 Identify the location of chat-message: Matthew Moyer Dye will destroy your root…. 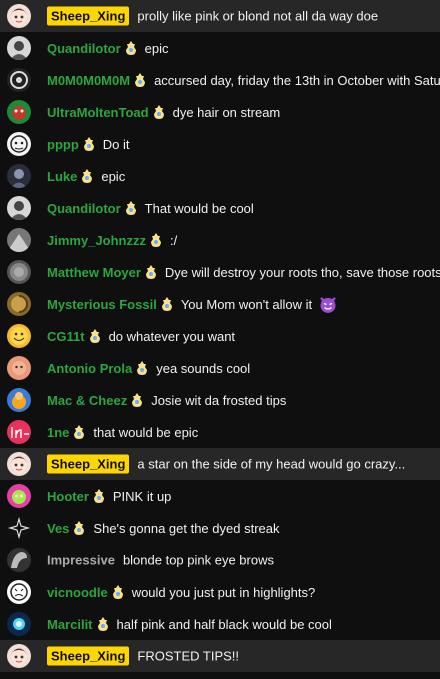
(220, 272).